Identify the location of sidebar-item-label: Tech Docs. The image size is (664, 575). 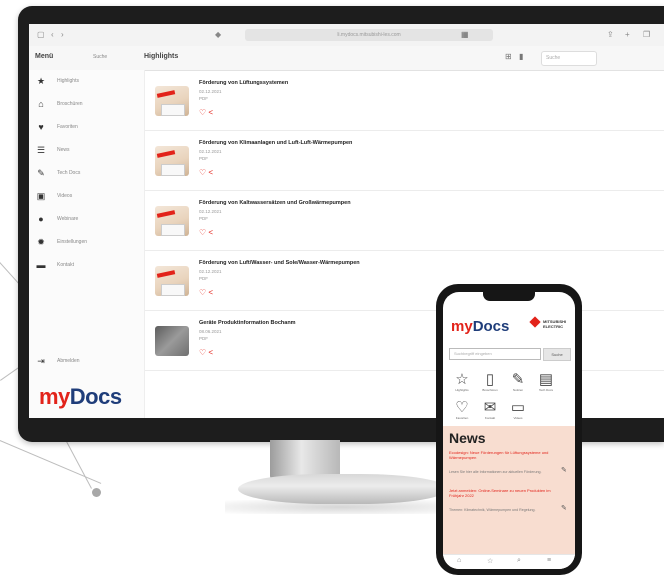
(69, 173).